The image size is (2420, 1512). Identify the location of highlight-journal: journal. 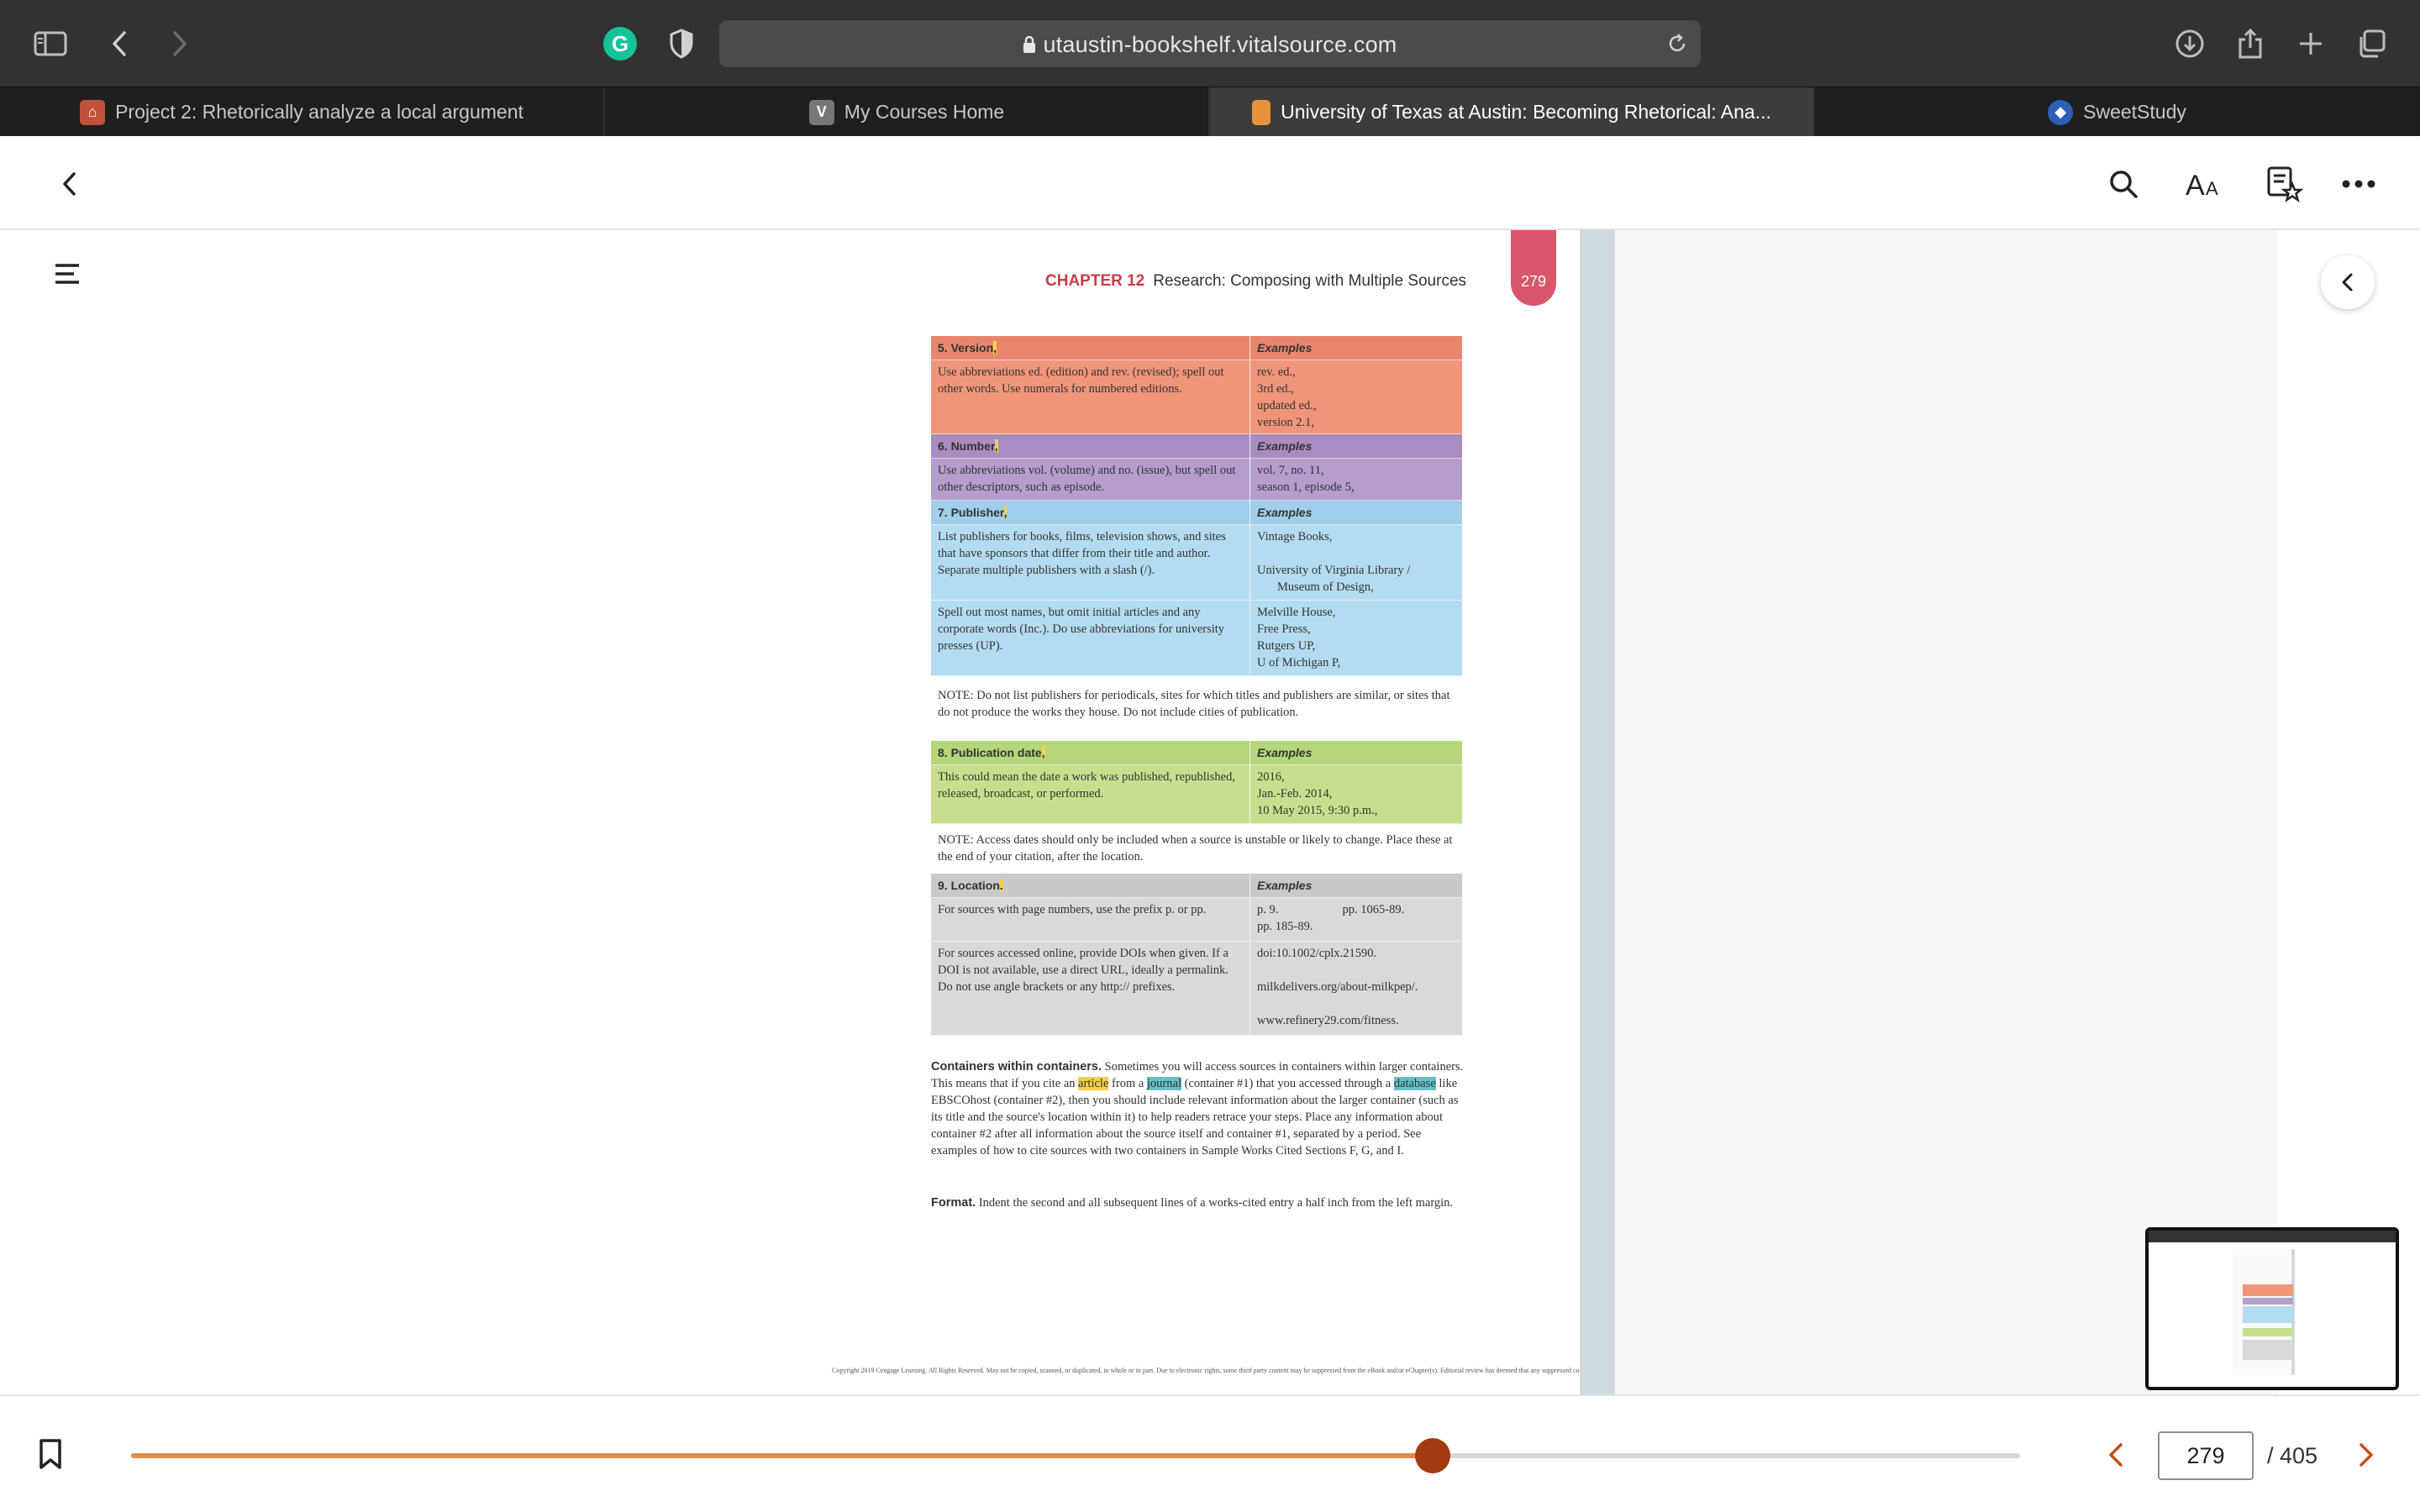
(1164, 1083).